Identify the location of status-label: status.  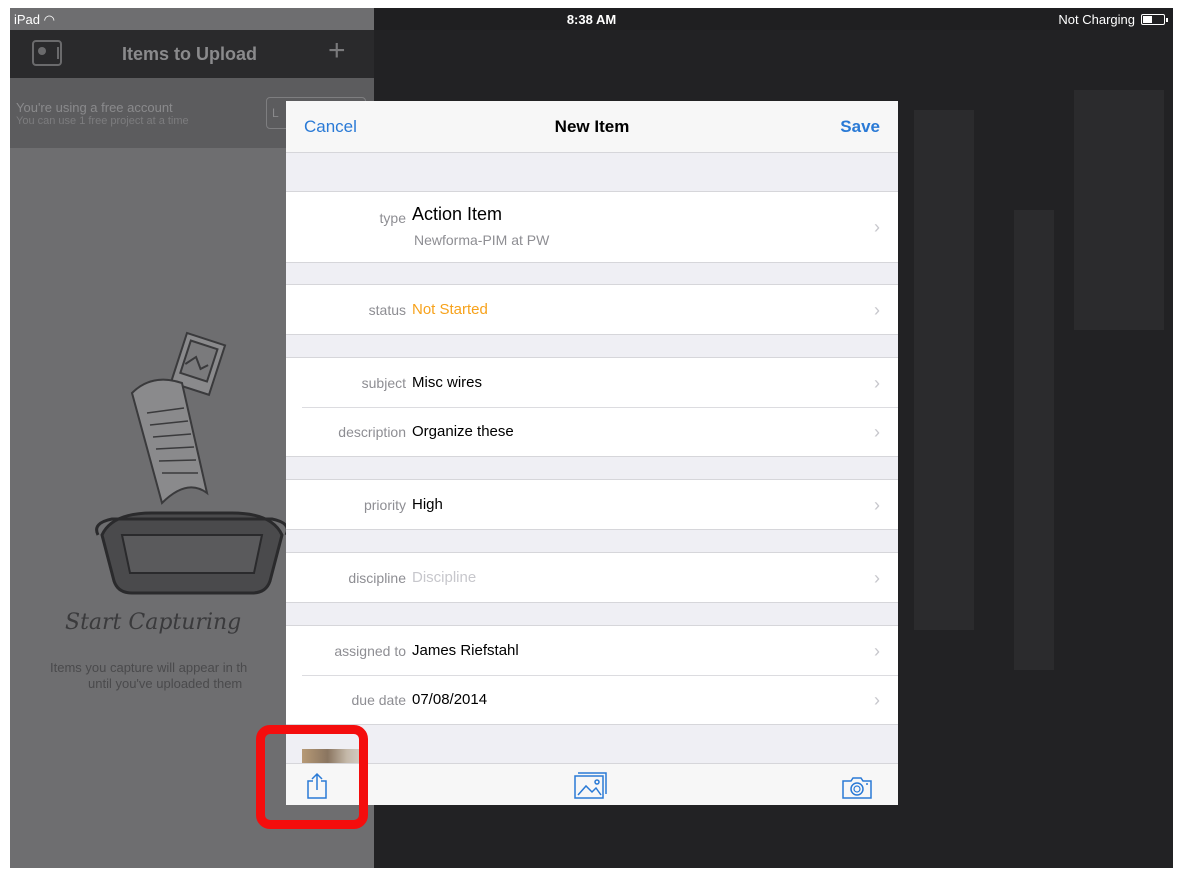
(387, 310).